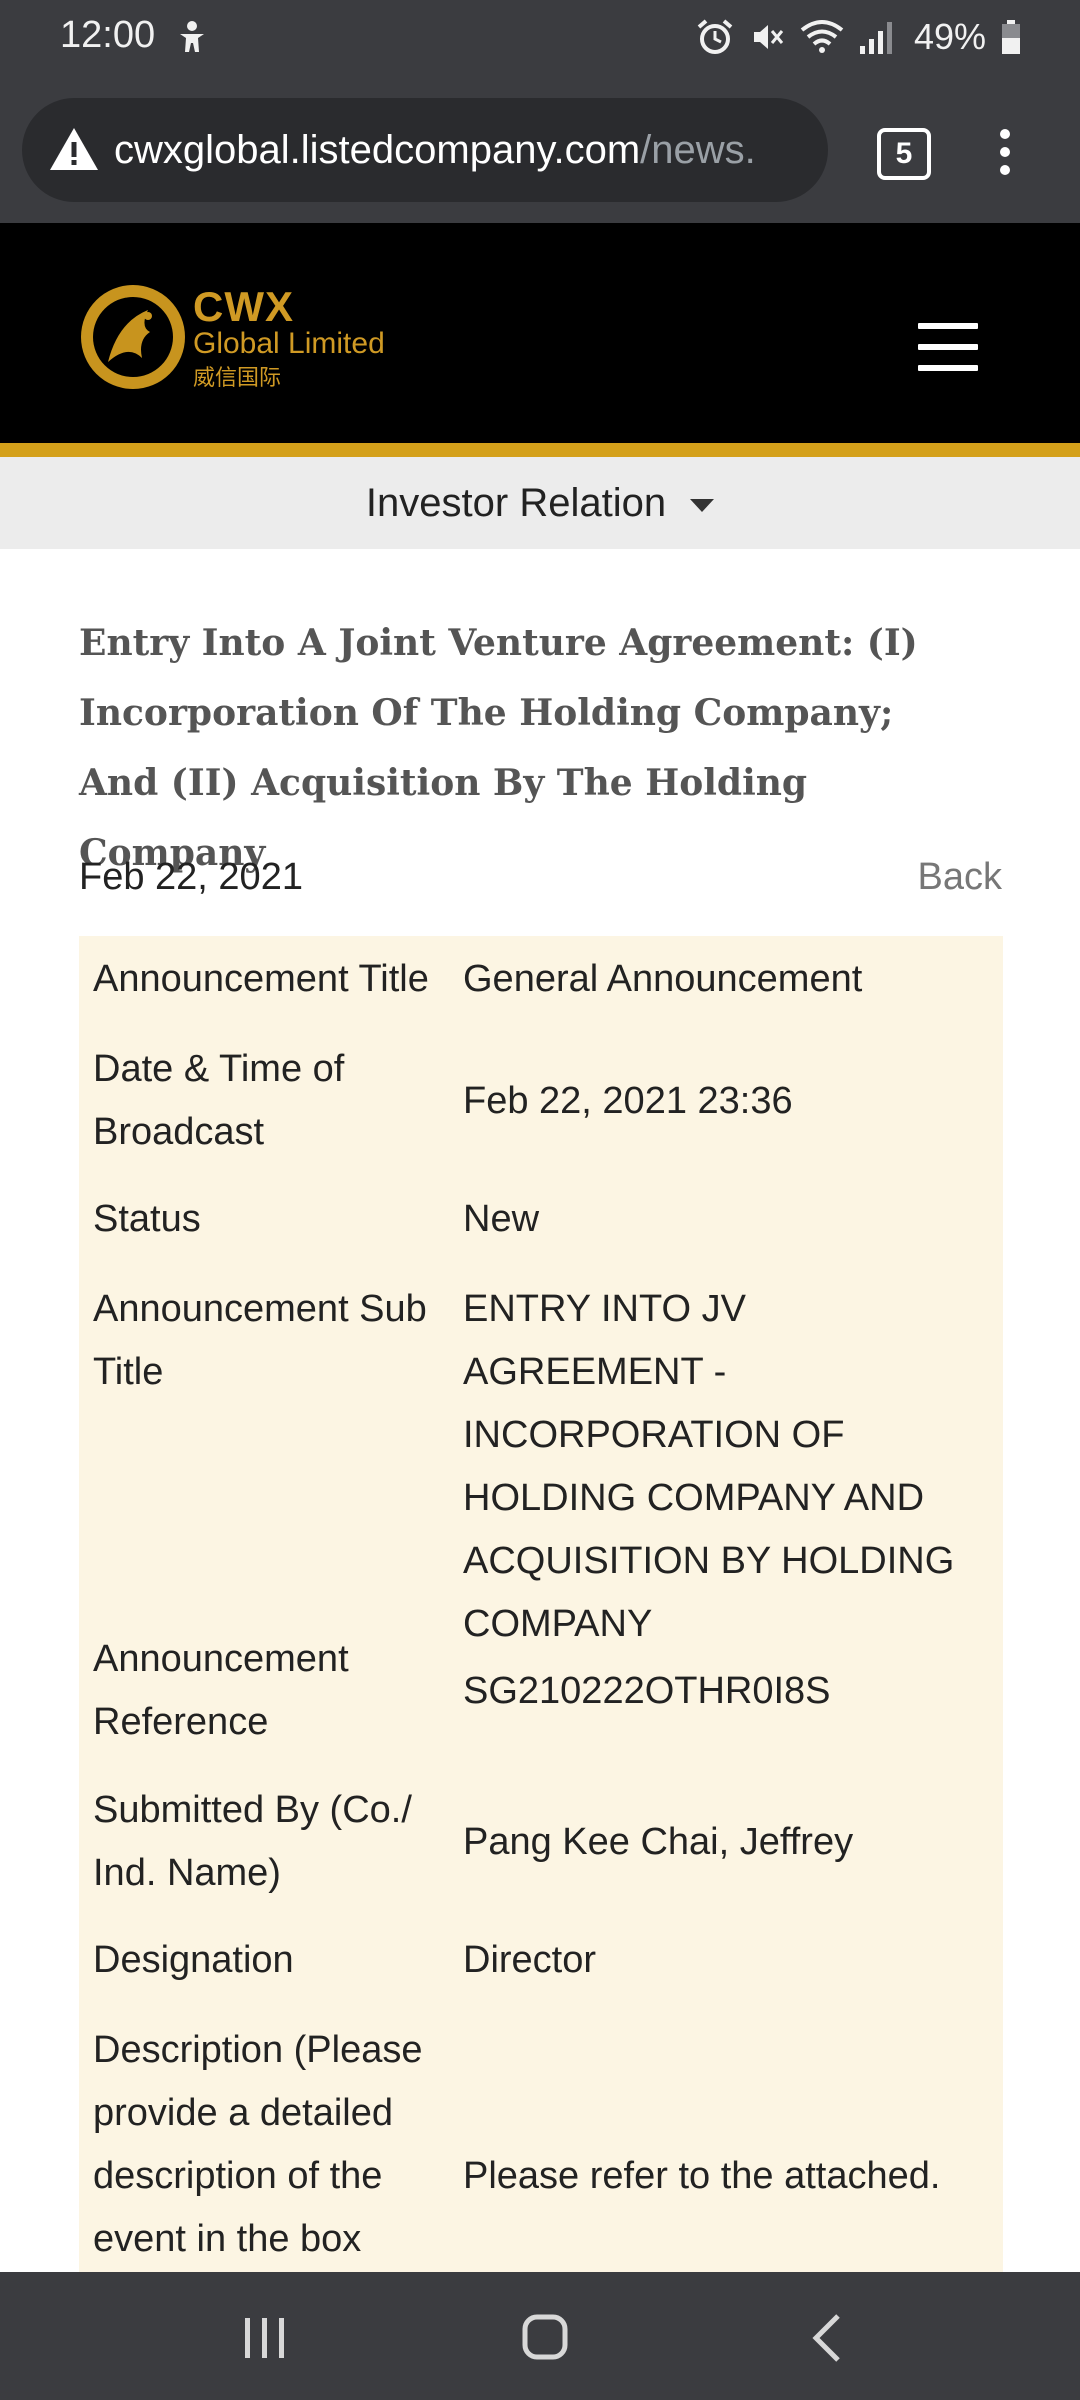 Image resolution: width=1080 pixels, height=2400 pixels. What do you see at coordinates (516, 502) in the screenshot?
I see `section-dropdown-label: Investor Relation` at bounding box center [516, 502].